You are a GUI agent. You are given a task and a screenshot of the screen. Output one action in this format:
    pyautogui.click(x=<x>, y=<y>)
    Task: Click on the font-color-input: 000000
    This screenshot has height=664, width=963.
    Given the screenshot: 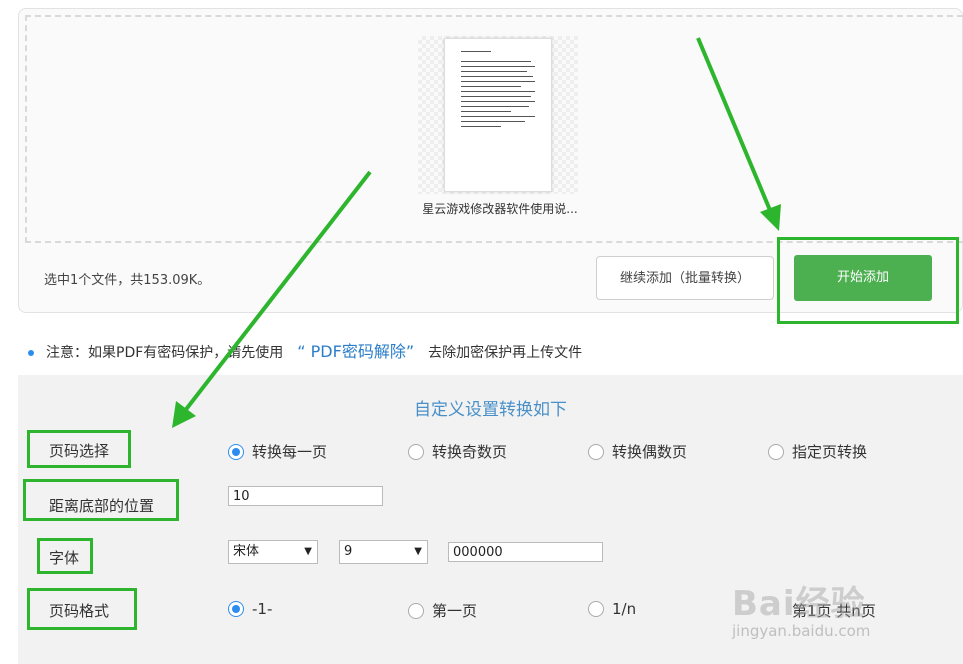 What is the action you would take?
    pyautogui.click(x=525, y=552)
    